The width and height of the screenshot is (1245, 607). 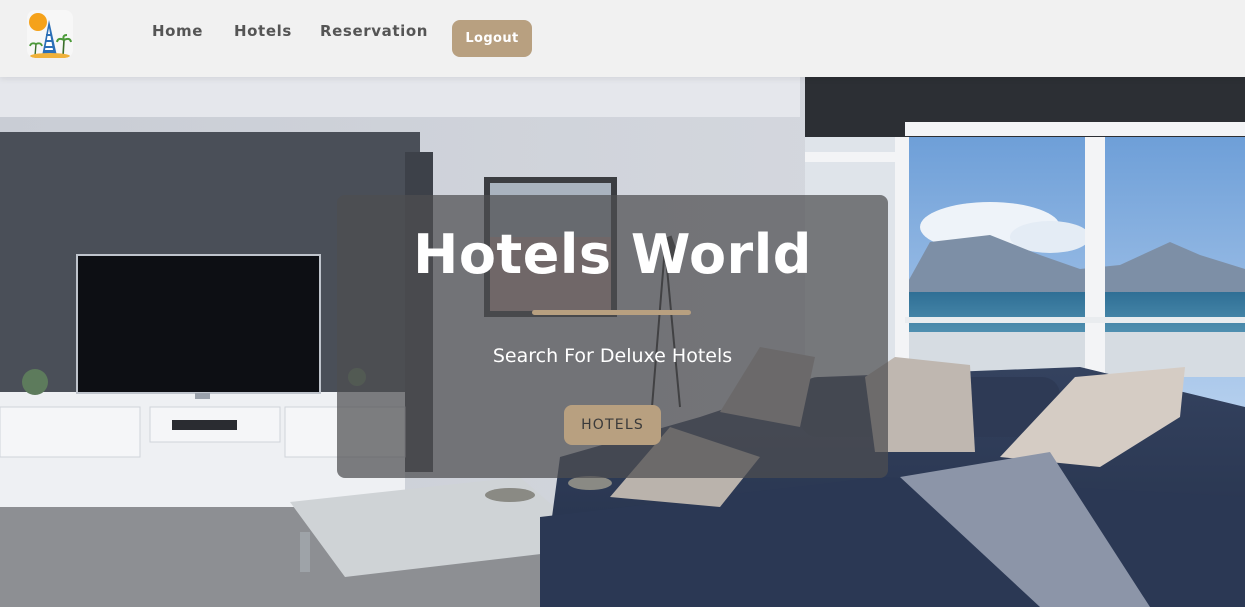 What do you see at coordinates (374, 32) in the screenshot?
I see `nav-link-reservation: Reservation` at bounding box center [374, 32].